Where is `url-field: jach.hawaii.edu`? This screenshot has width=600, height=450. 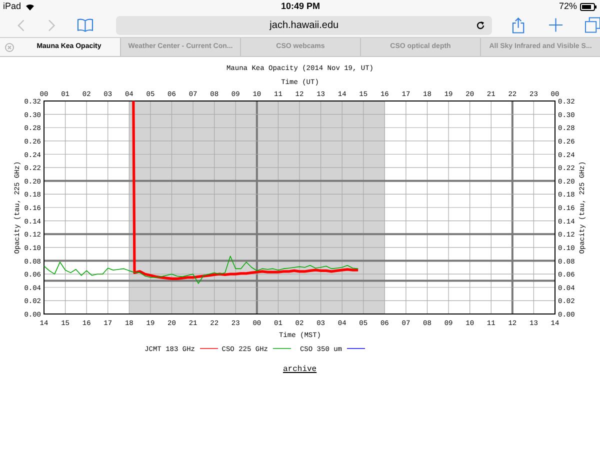 url-field: jach.hawaii.edu is located at coordinates (304, 25).